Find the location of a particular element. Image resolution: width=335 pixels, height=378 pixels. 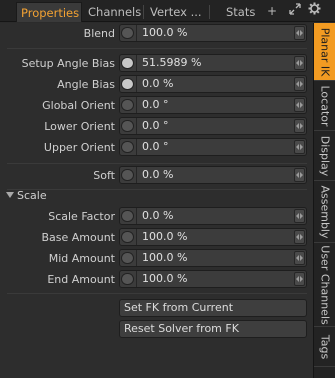

tab-properties: Properties is located at coordinates (49, 12).